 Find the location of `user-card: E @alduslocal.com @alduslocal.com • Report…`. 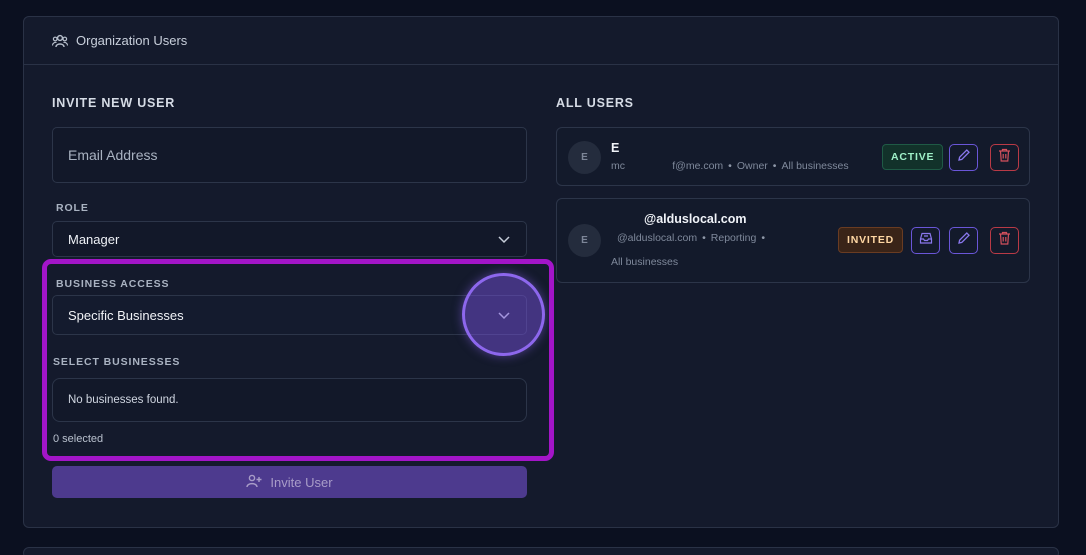

user-card: E @alduslocal.com @alduslocal.com • Report… is located at coordinates (793, 240).